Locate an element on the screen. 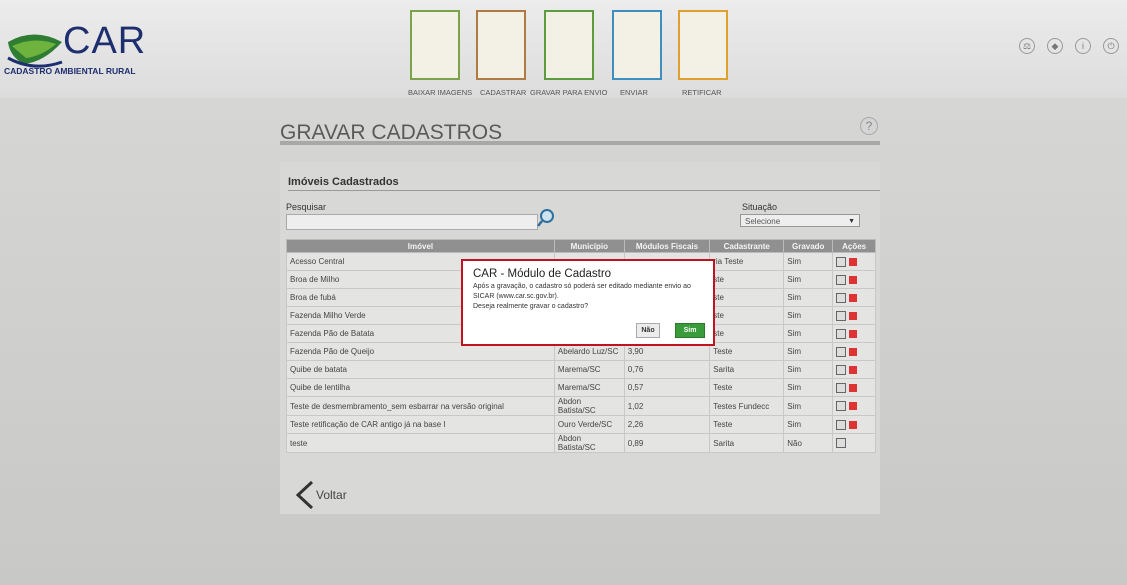 This screenshot has width=1127, height=585. title-divider is located at coordinates (580, 143).